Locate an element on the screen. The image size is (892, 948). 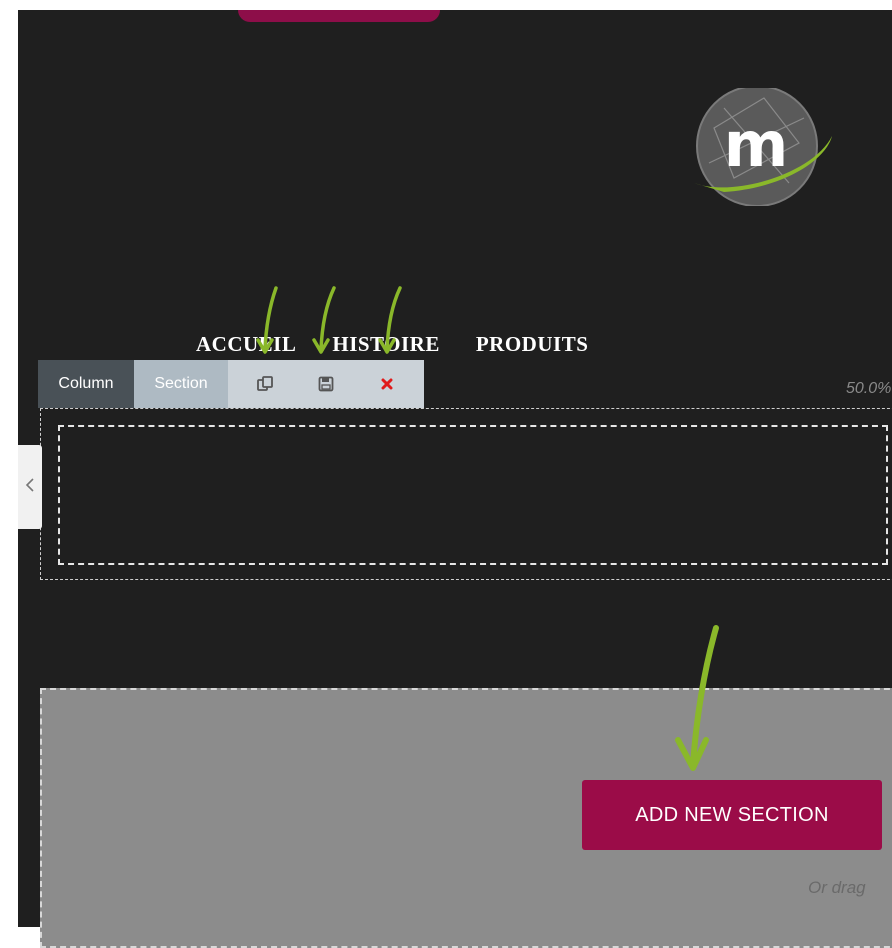
section-tab: Section is located at coordinates (181, 384).